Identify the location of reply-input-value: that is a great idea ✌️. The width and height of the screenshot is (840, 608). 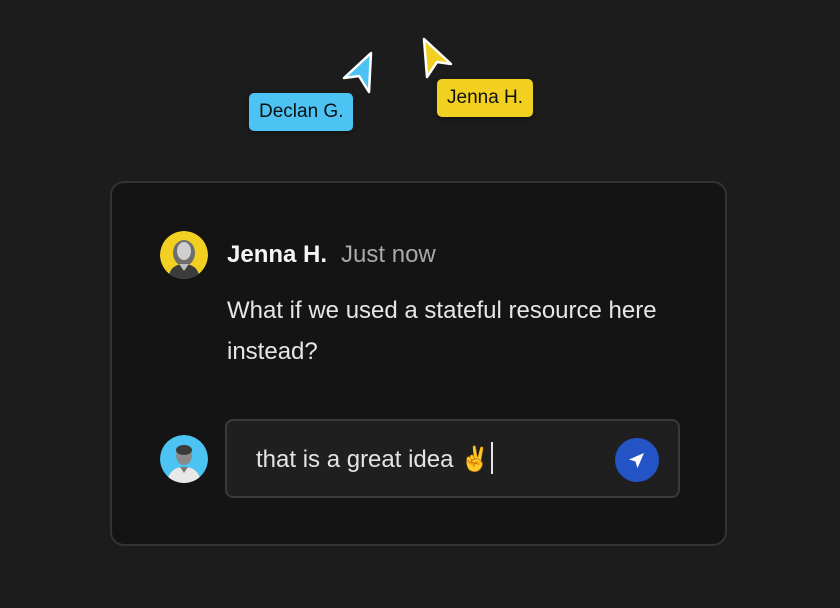
(373, 459).